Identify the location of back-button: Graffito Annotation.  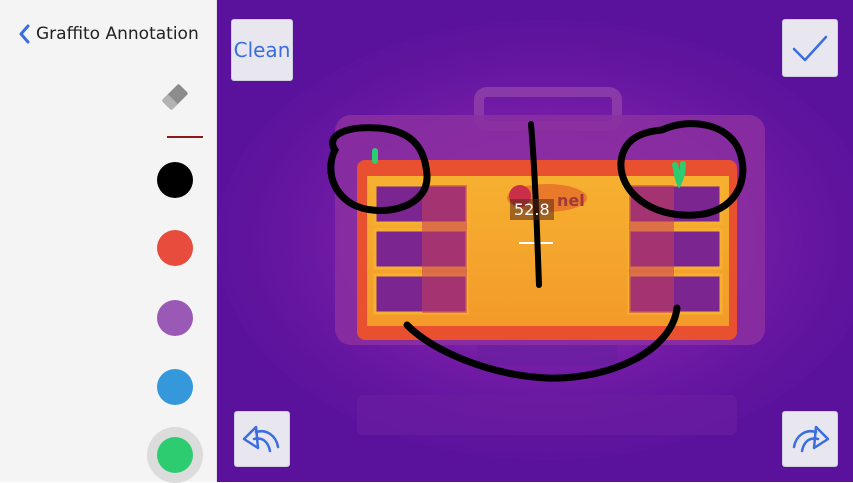
(108, 34).